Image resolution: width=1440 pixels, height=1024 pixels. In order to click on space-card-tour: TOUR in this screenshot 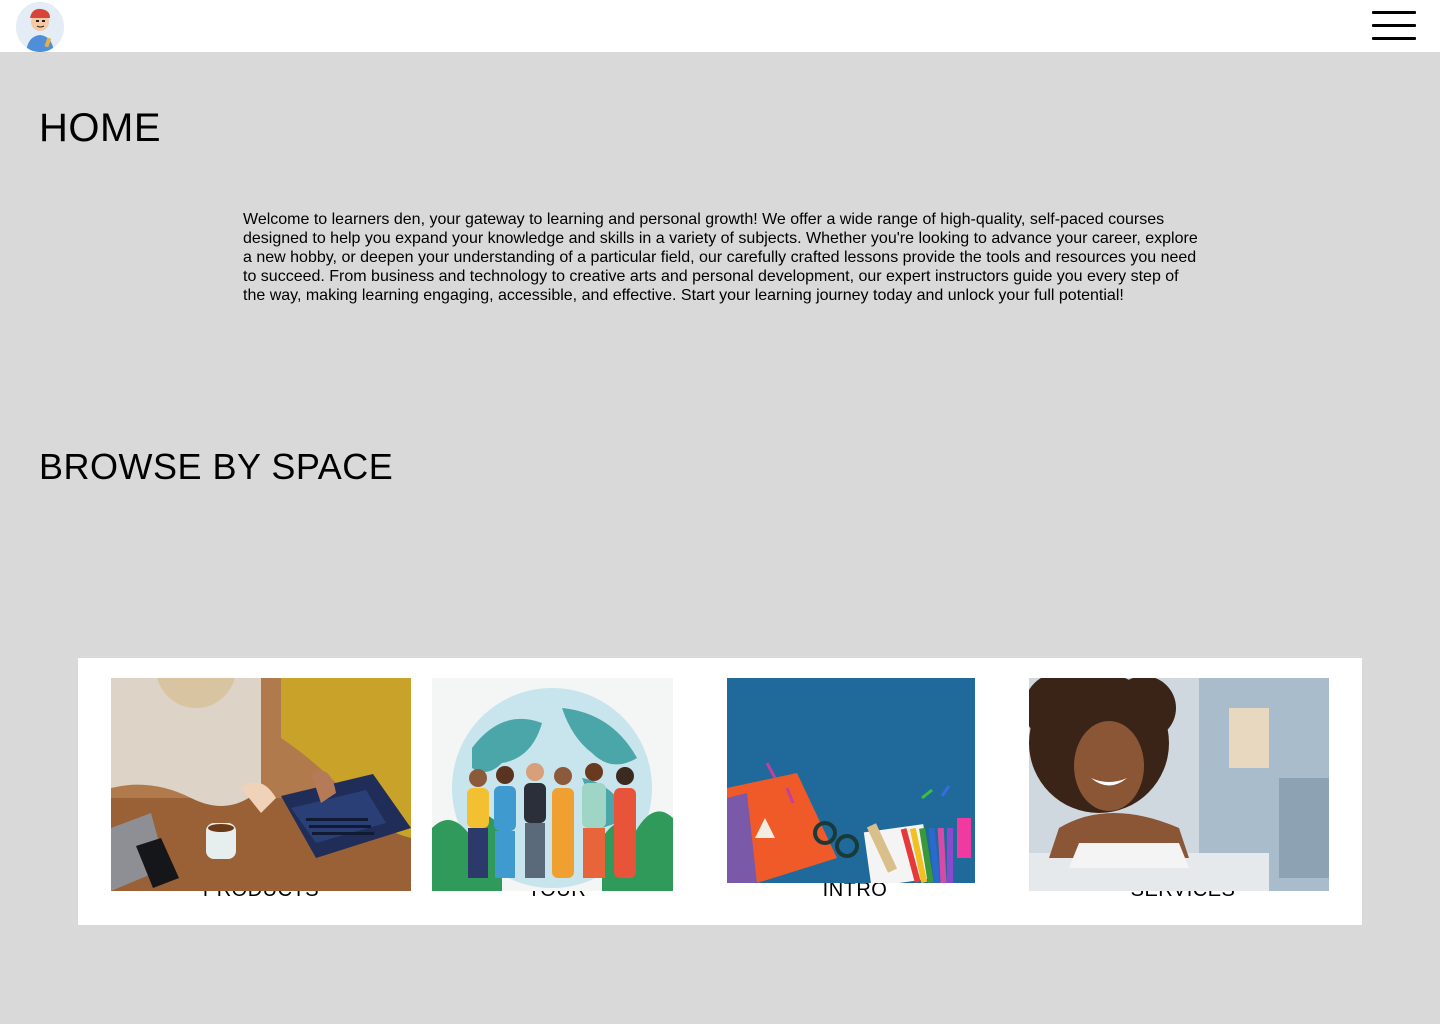, I will do `click(557, 798)`.